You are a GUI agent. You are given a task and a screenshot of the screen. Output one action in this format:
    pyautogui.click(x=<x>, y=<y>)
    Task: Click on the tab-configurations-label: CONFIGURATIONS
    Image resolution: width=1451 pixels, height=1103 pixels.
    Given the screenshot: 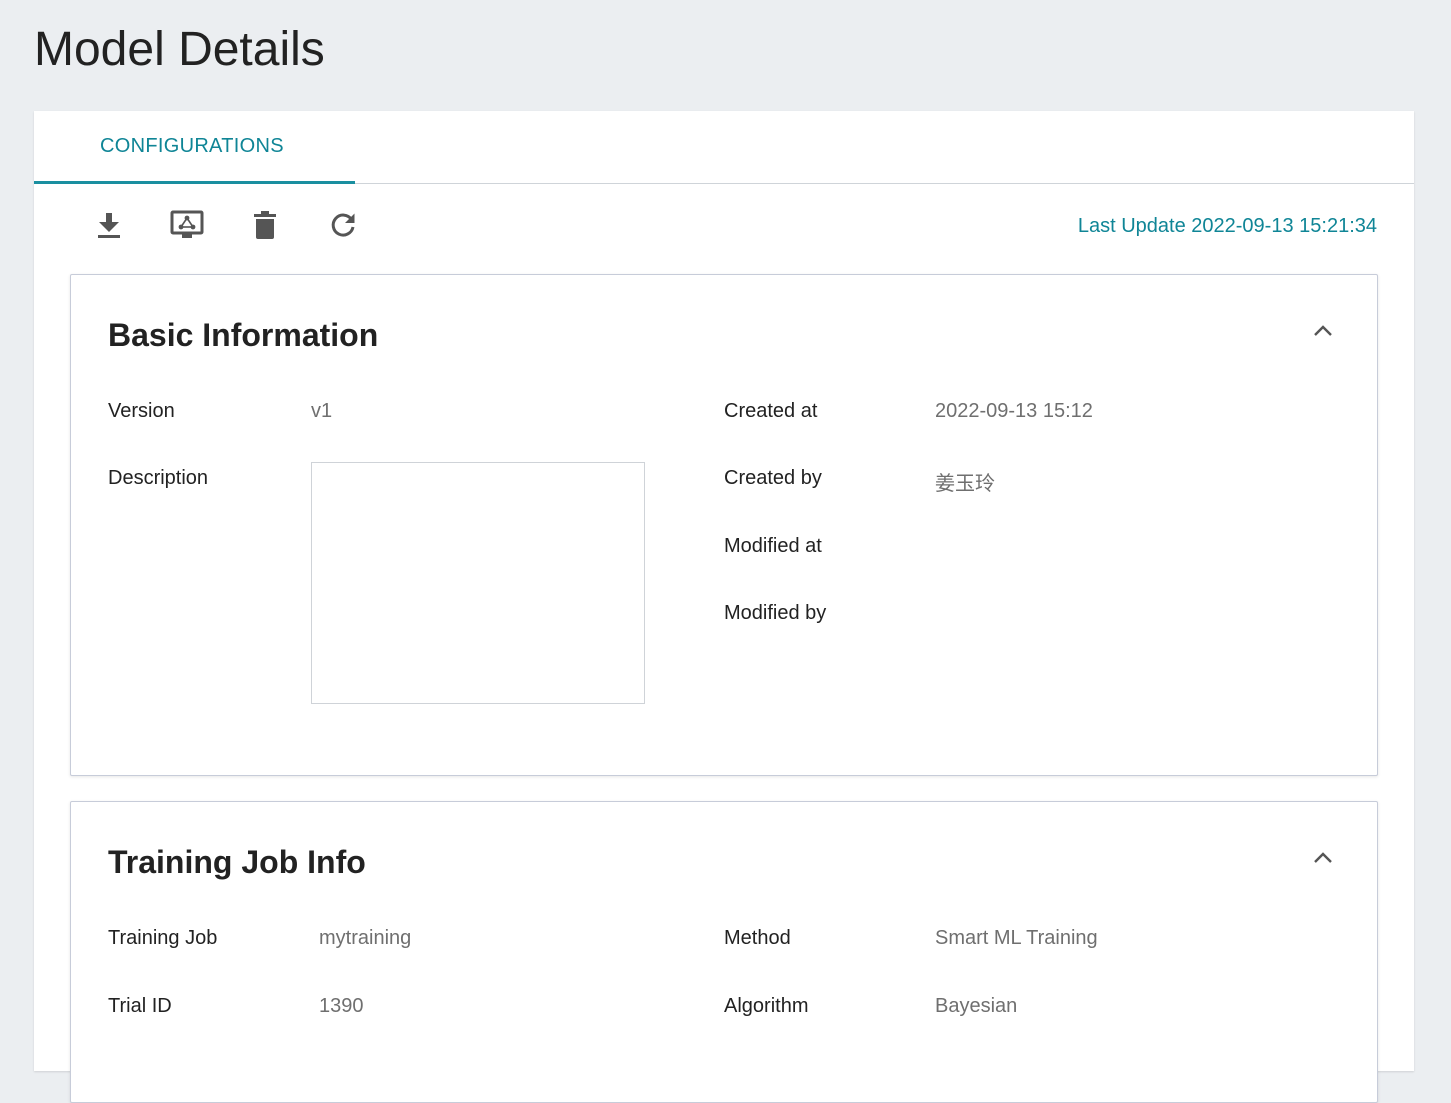 What is the action you would take?
    pyautogui.click(x=192, y=146)
    